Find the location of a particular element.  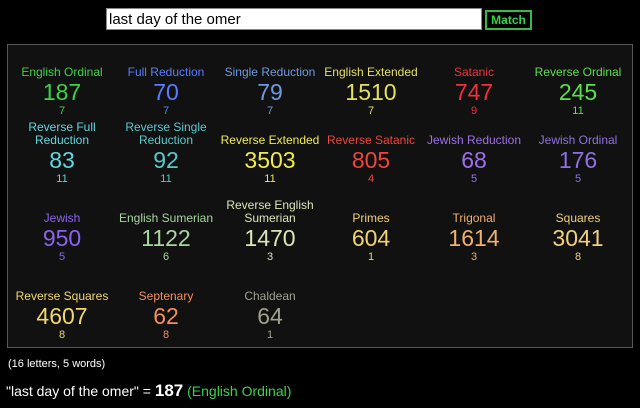

cipher-cell: Reverse Extended 3503 11 is located at coordinates (270, 153).